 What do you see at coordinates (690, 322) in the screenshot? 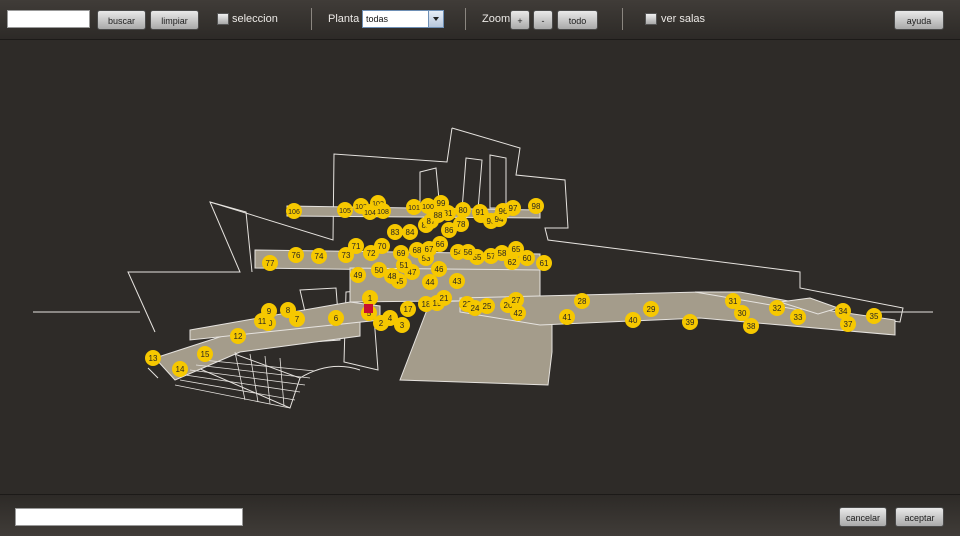
I see `map-marker-39: 39` at bounding box center [690, 322].